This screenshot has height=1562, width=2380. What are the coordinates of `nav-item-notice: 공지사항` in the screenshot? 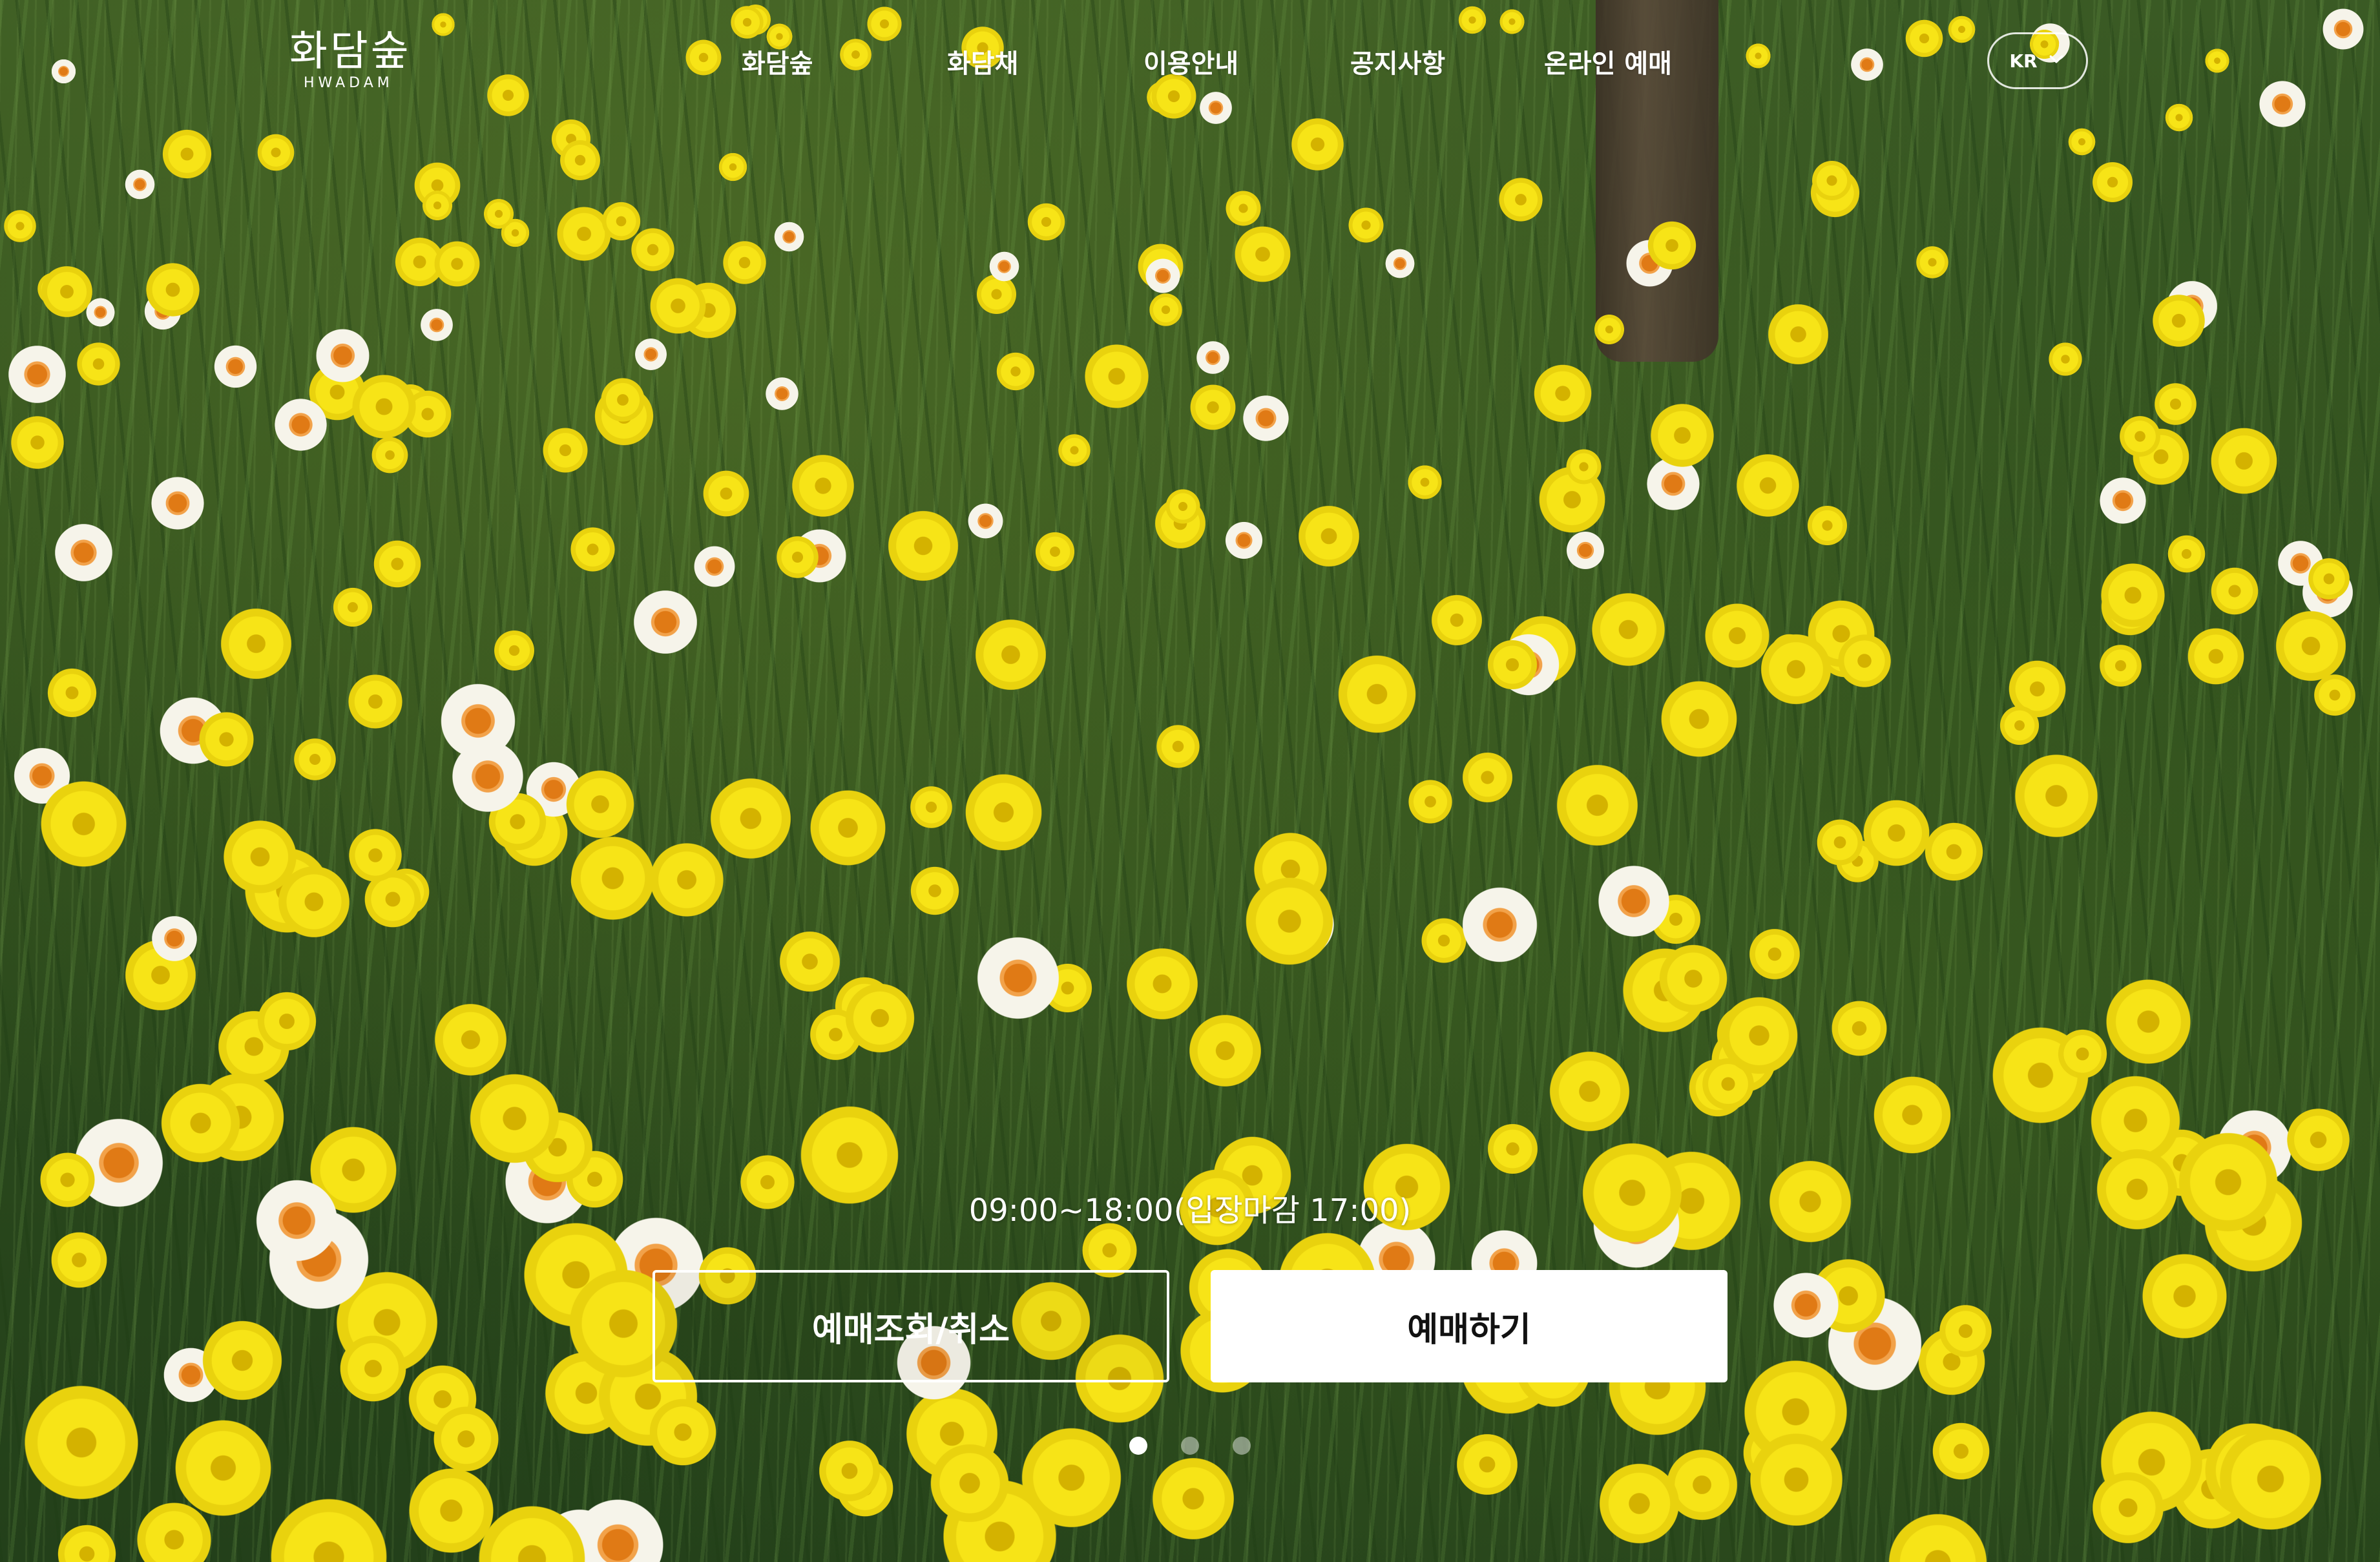 It's located at (1397, 61).